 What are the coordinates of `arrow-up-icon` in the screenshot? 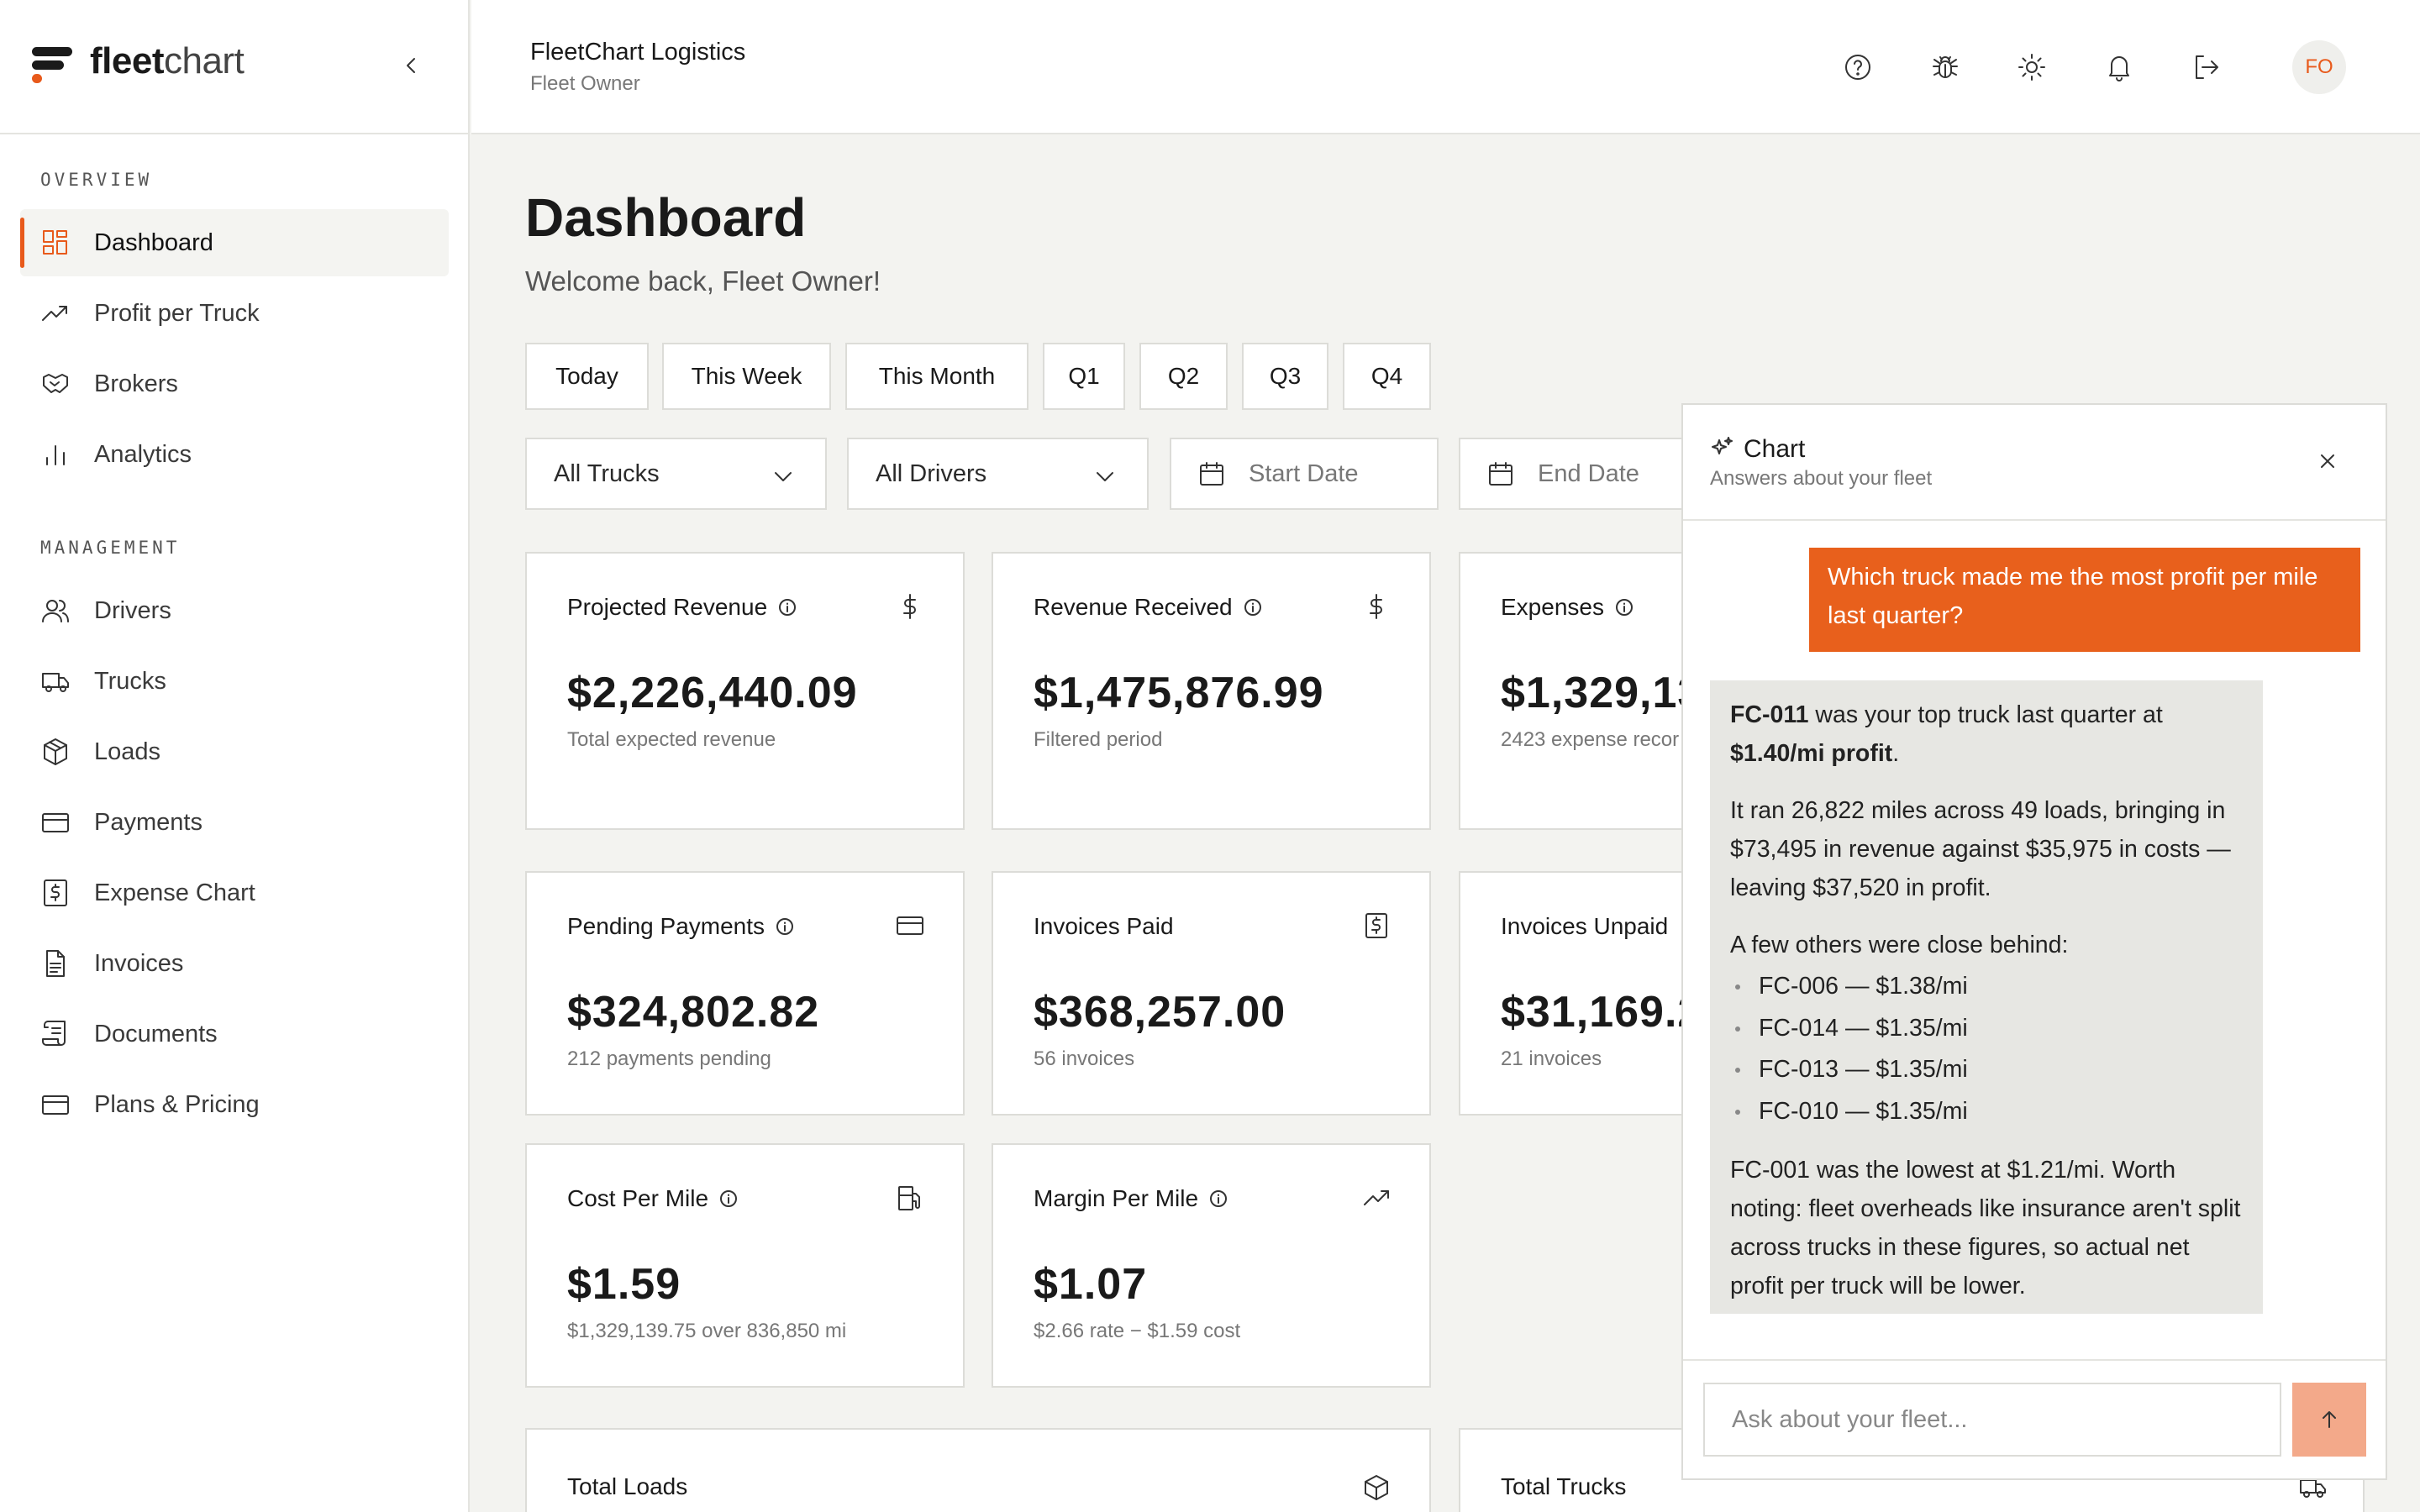 It's located at (2329, 1419).